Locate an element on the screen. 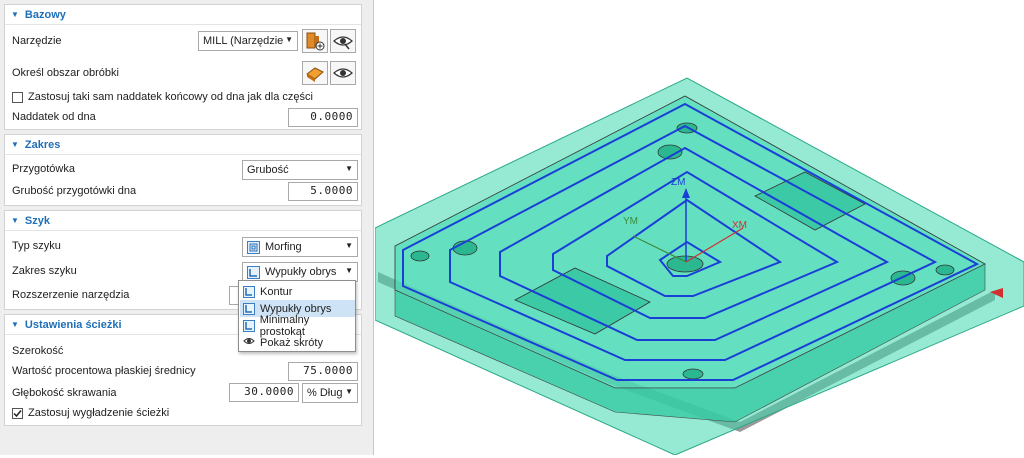 Image resolution: width=1024 pixels, height=458 pixels. checkmark-icon is located at coordinates (17, 414).